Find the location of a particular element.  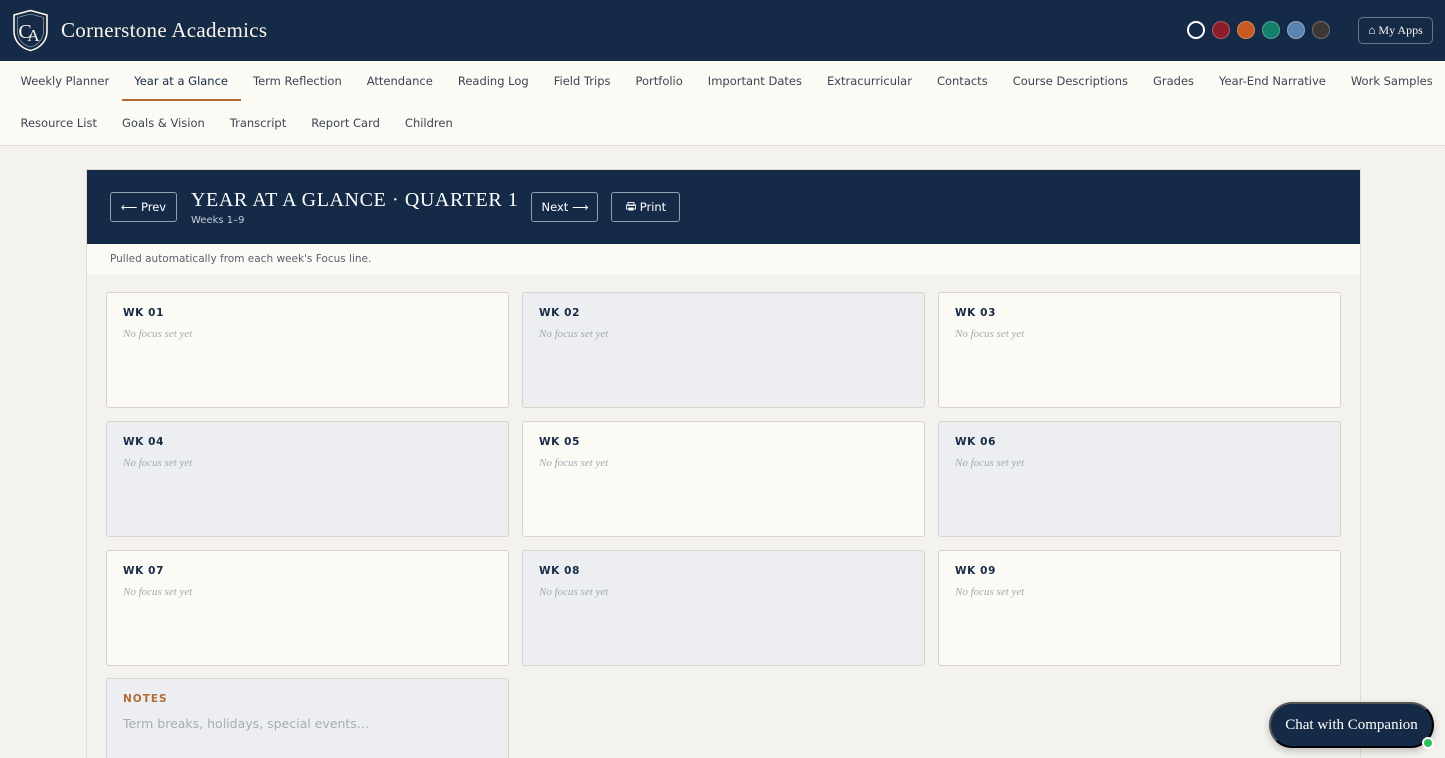

brand-name: Cornerstone Academics is located at coordinates (164, 30).